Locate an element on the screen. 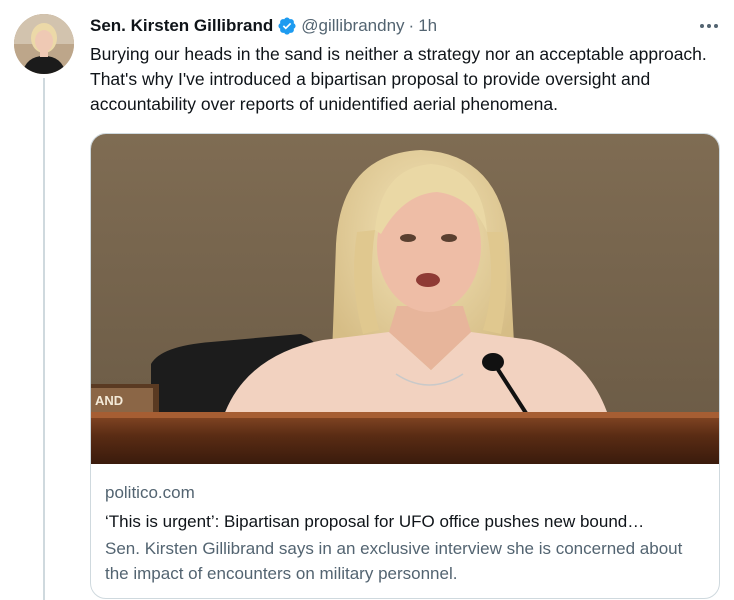  verified-badge-icon is located at coordinates (287, 26).